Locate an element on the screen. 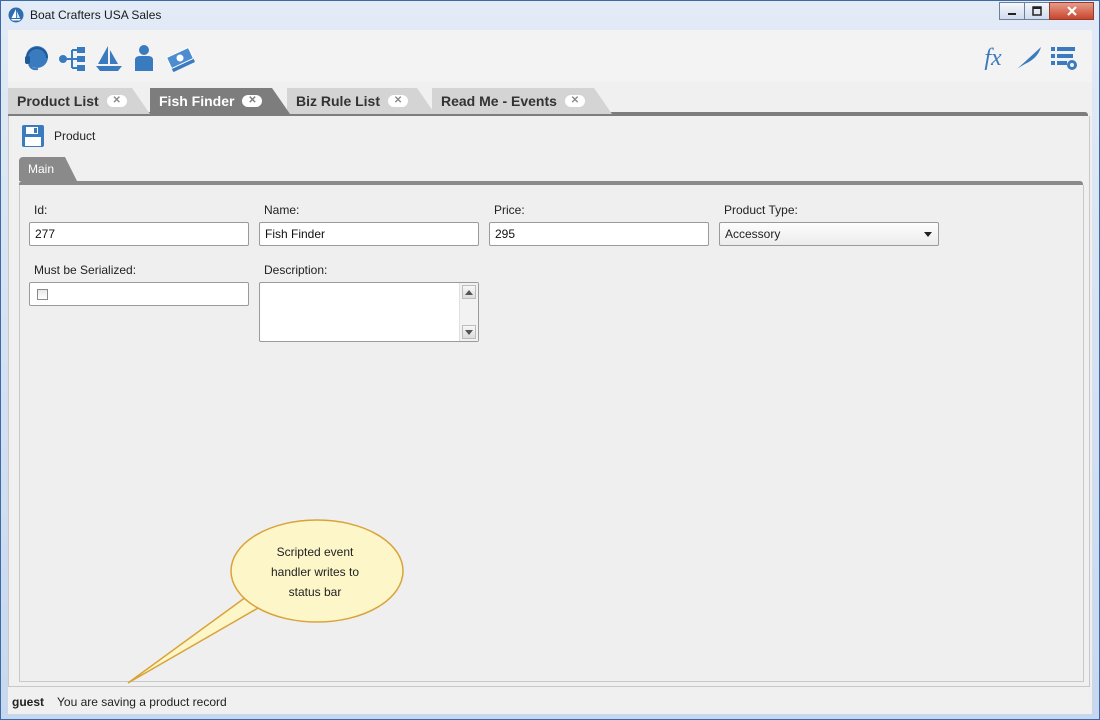  scroll-down-icon is located at coordinates (469, 332).